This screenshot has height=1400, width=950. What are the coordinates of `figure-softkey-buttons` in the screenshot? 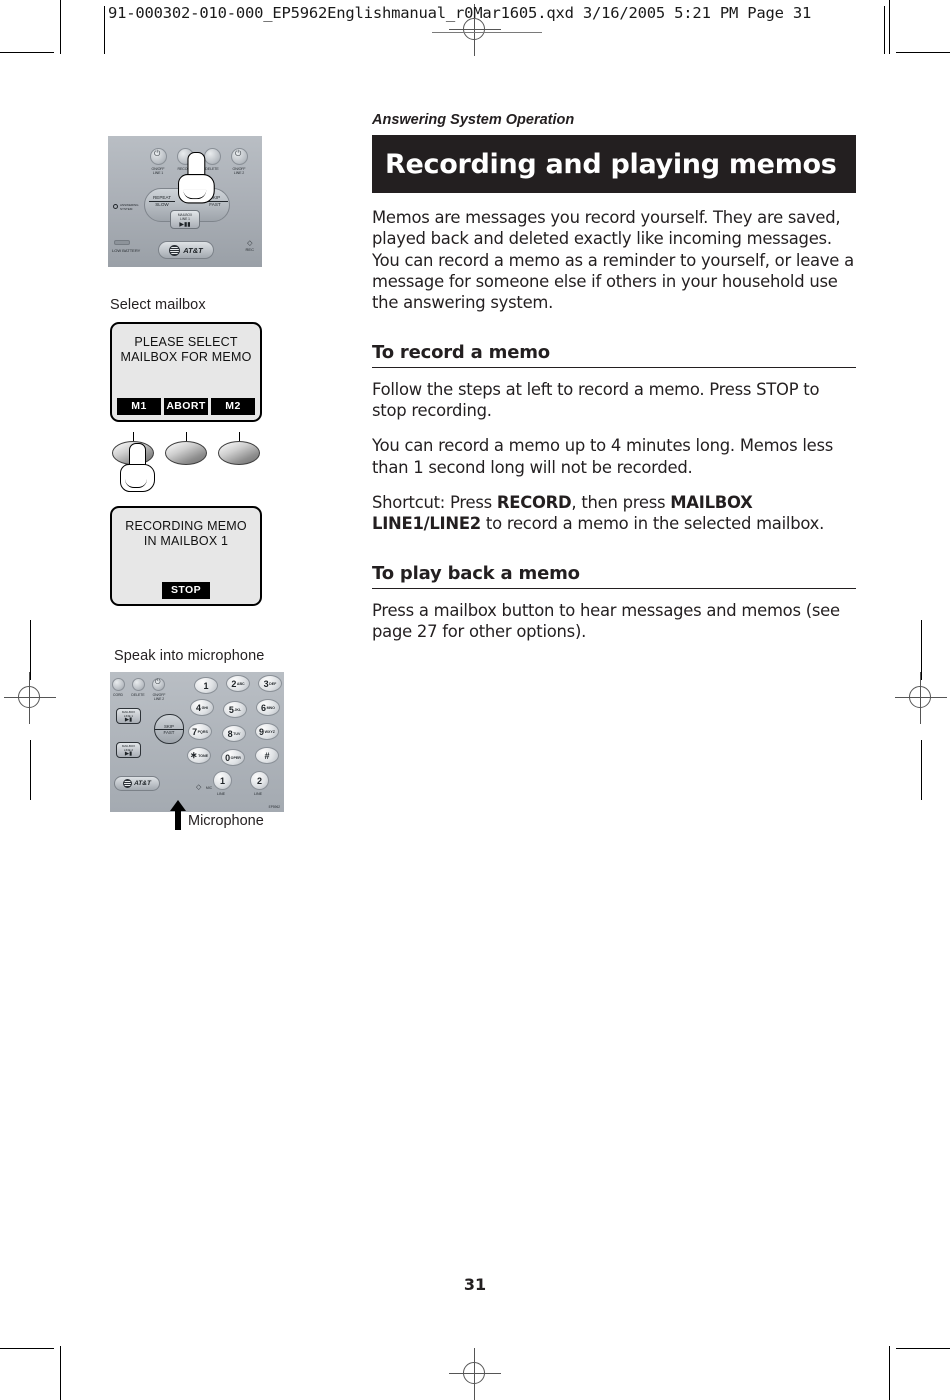 It's located at (187, 449).